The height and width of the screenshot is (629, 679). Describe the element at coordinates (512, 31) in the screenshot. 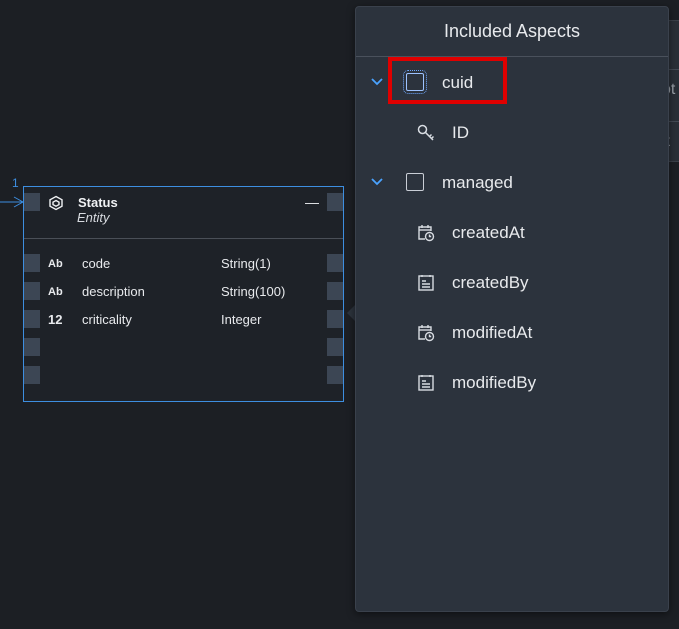

I see `popover-title: Included Aspects` at that location.